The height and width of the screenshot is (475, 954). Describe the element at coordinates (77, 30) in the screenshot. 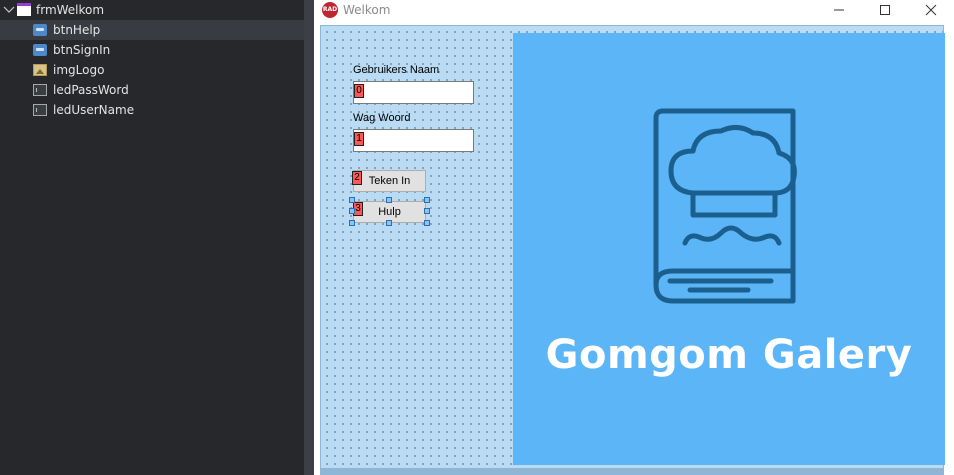

I see `tree-item-label: btnHelp` at that location.